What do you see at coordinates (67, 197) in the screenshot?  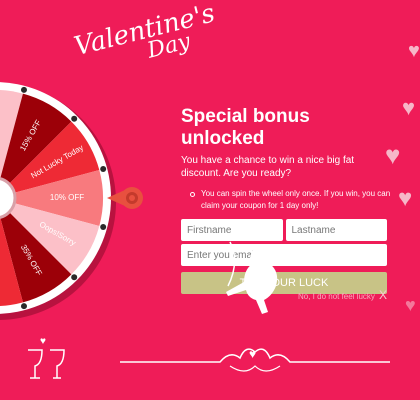 I see `wheel-segment-label: 10% OFF` at bounding box center [67, 197].